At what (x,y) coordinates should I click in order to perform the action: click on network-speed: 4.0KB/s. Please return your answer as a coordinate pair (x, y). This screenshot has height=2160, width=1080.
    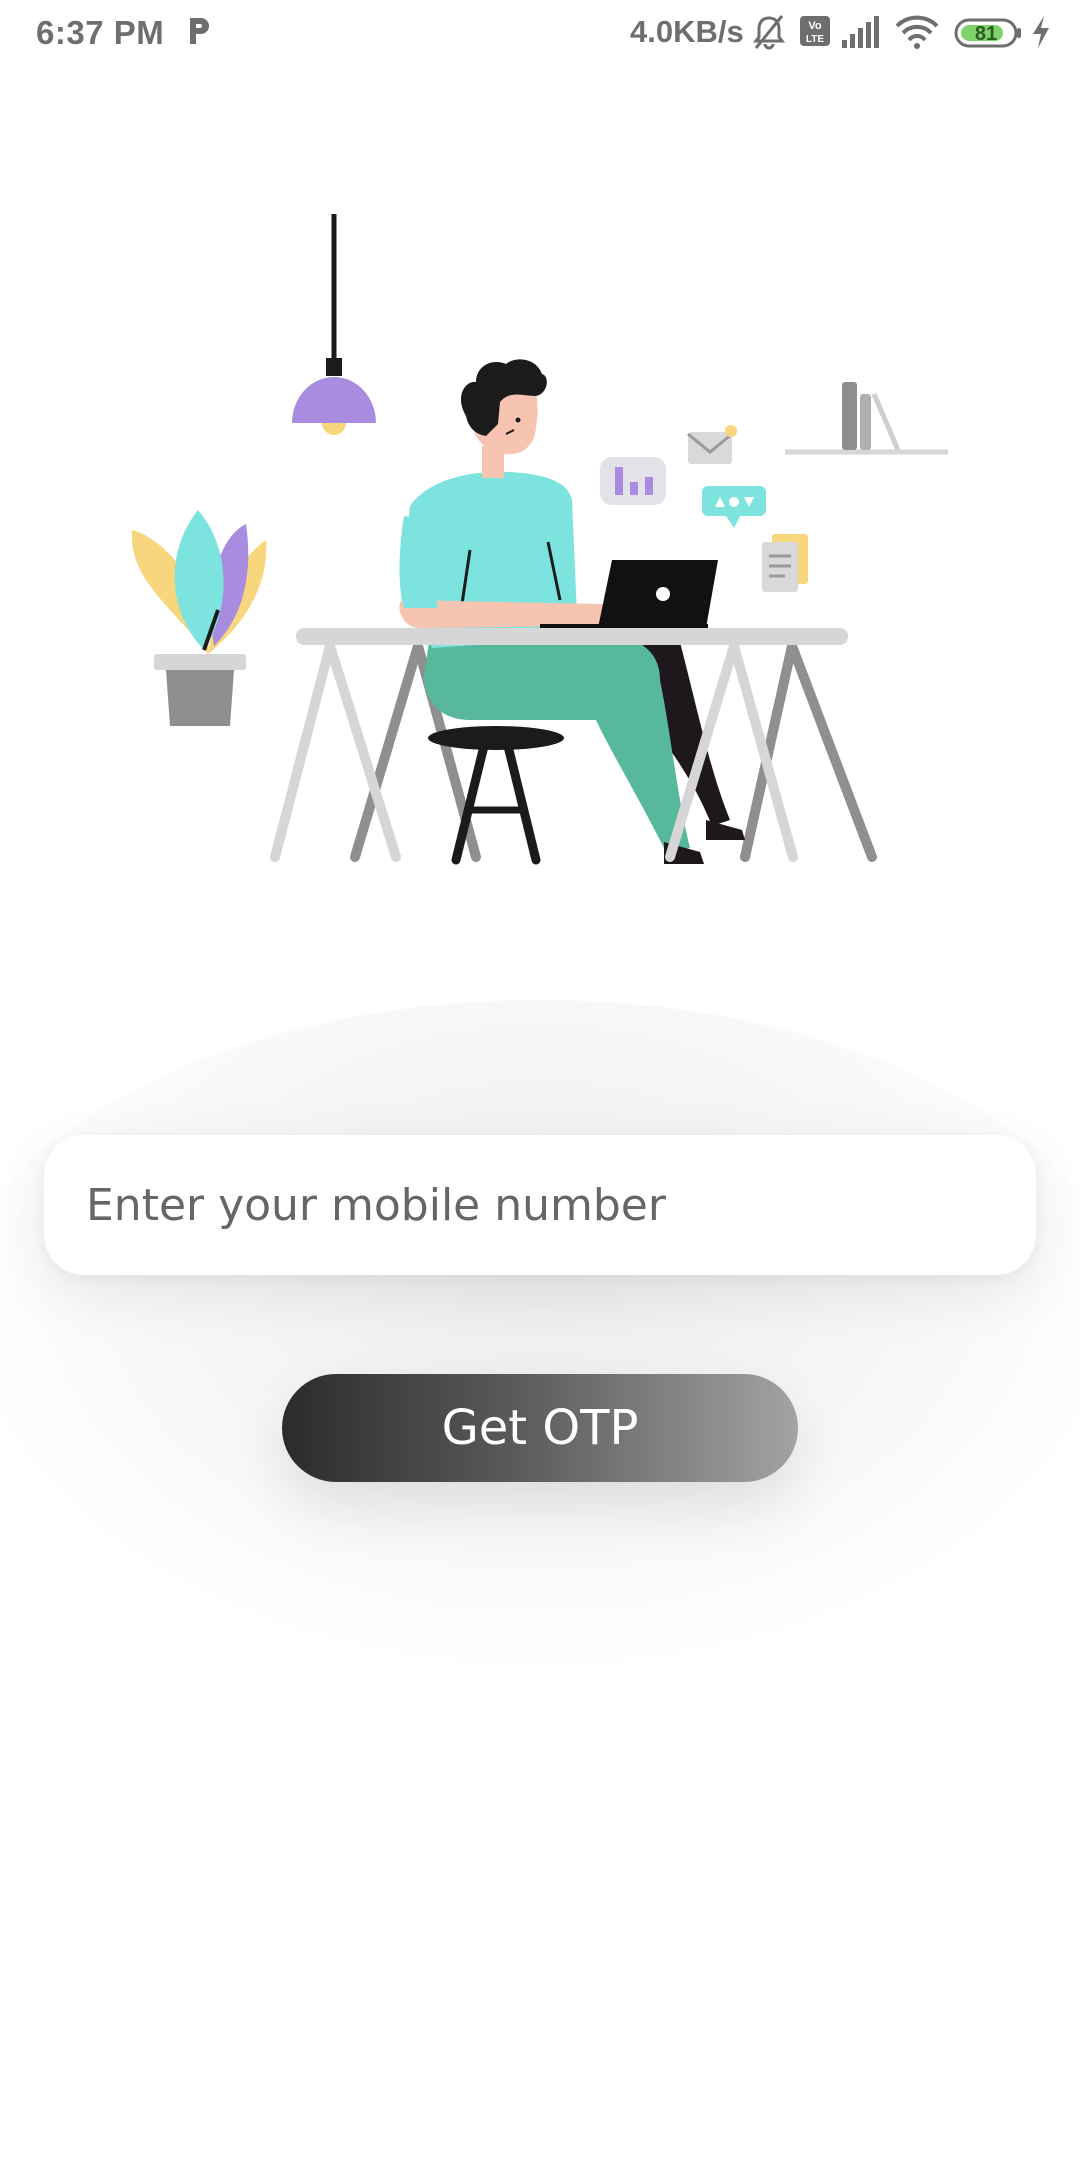
    Looking at the image, I should click on (687, 31).